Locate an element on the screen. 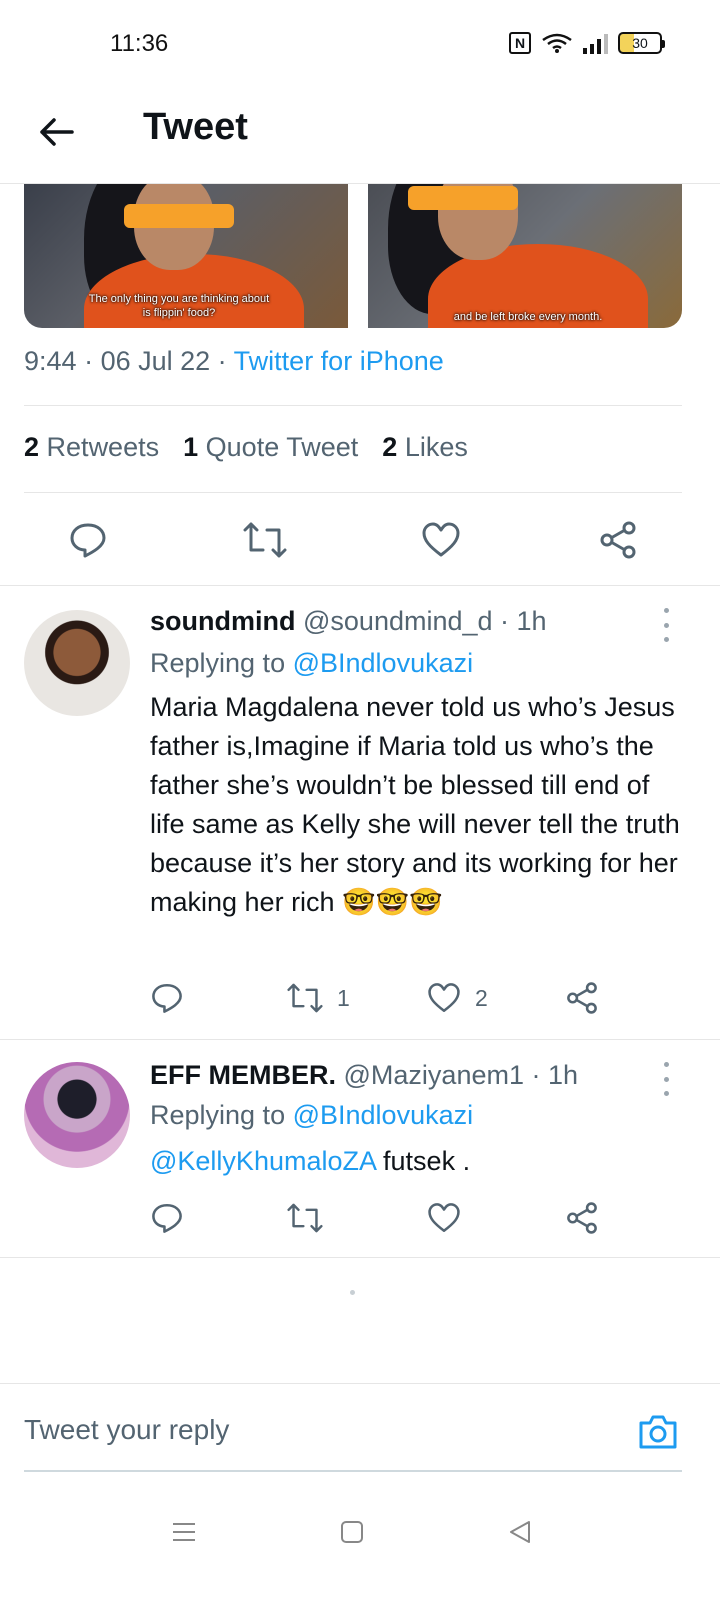 The width and height of the screenshot is (720, 1600). loading-indicator is located at coordinates (352, 1292).